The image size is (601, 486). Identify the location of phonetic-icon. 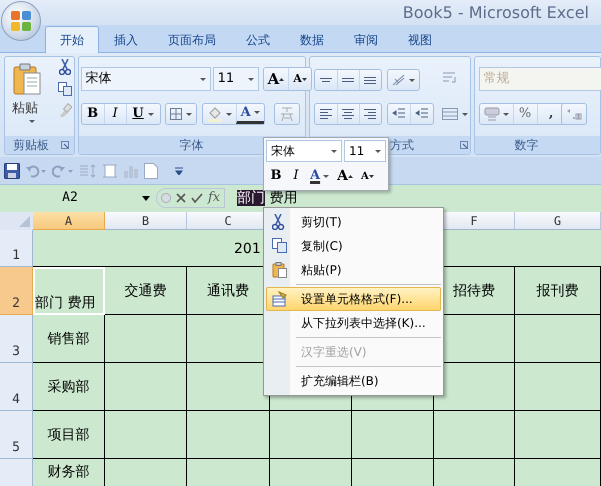
(286, 114).